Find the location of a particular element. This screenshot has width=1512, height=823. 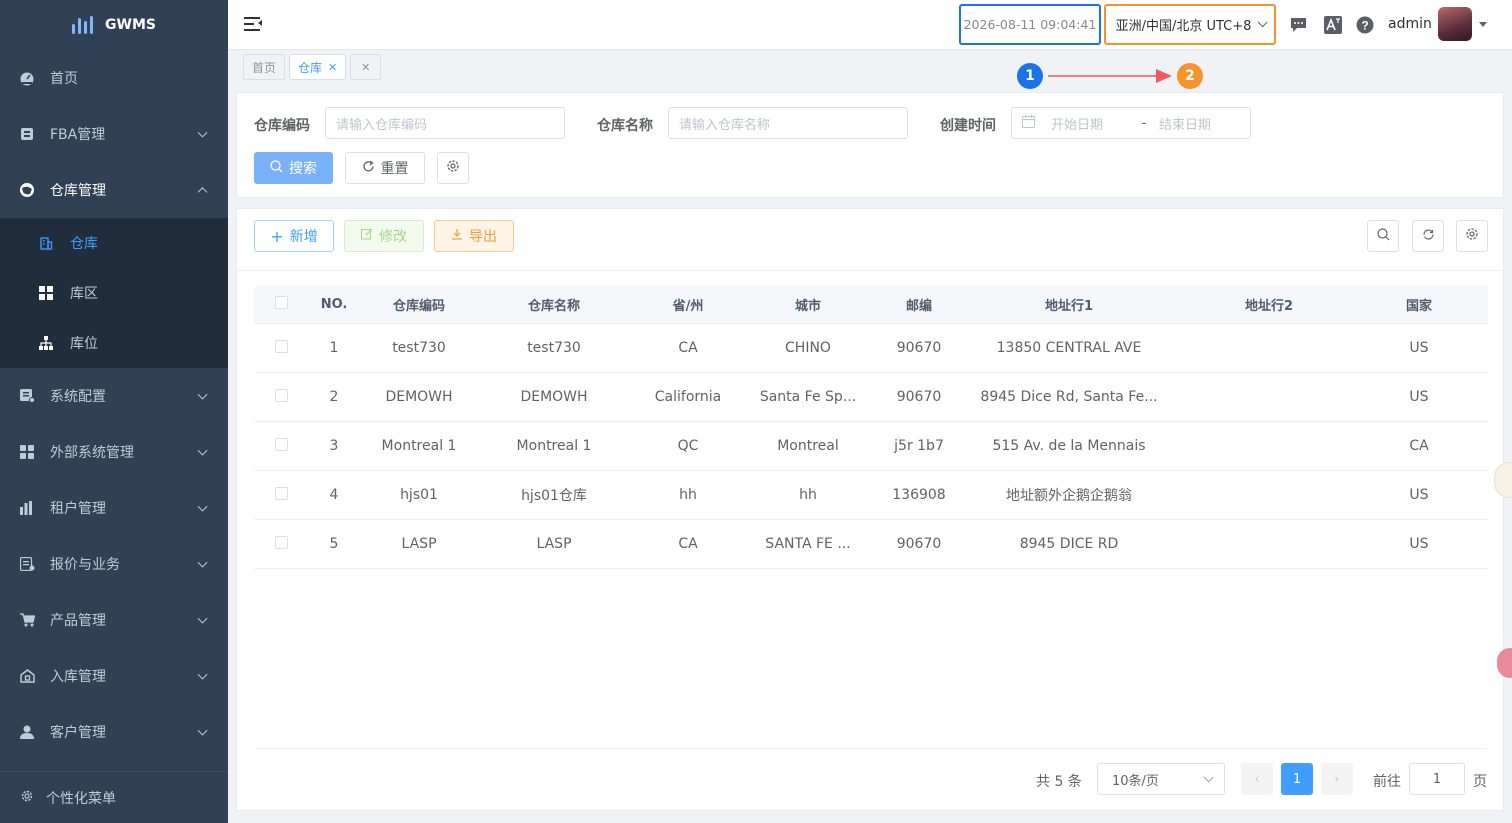

menu-toggle-icon is located at coordinates (253, 24).